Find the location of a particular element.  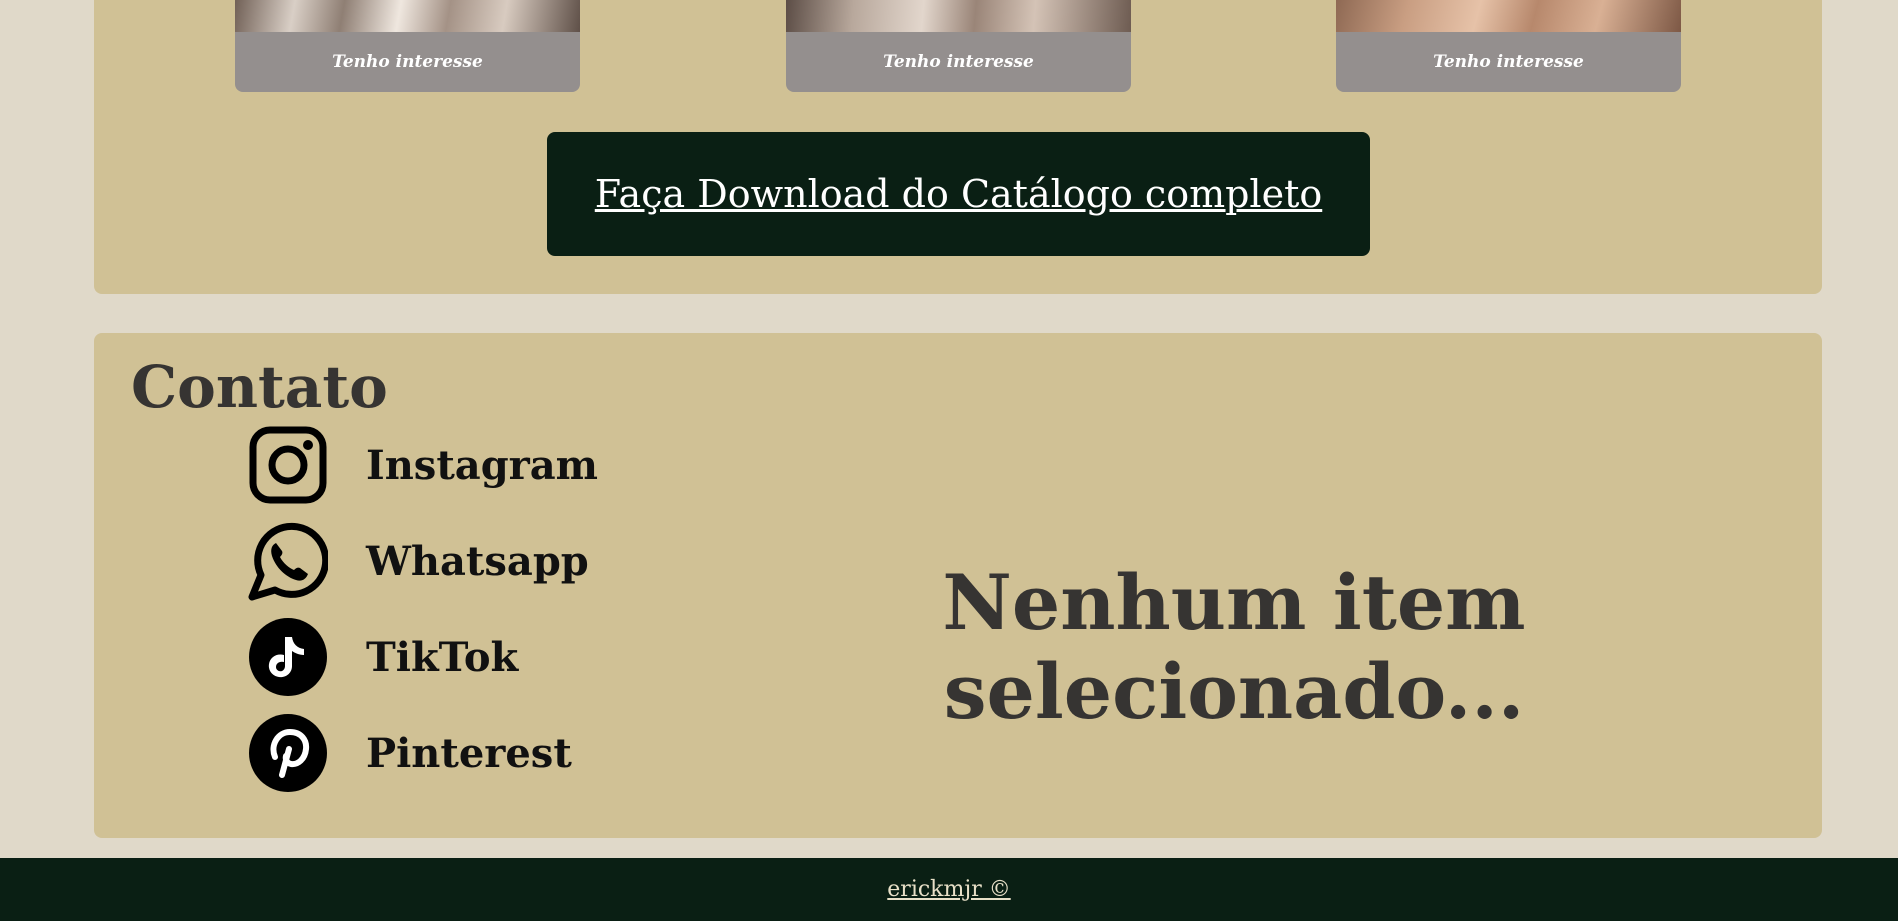

instagram-label: Instagram is located at coordinates (482, 465).